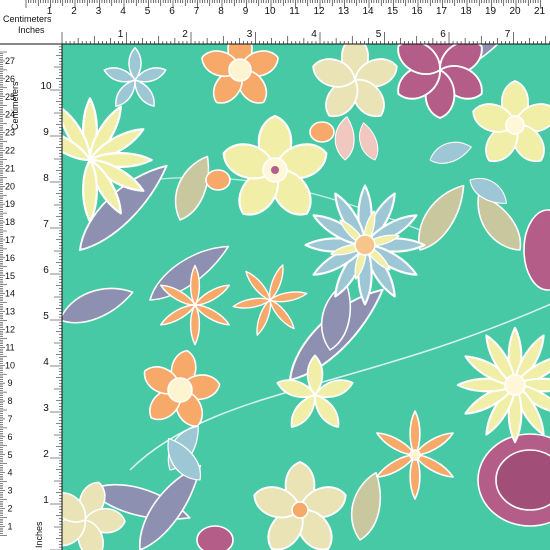 This screenshot has height=550, width=550. I want to click on top-cm-number: 16, so click(417, 11).